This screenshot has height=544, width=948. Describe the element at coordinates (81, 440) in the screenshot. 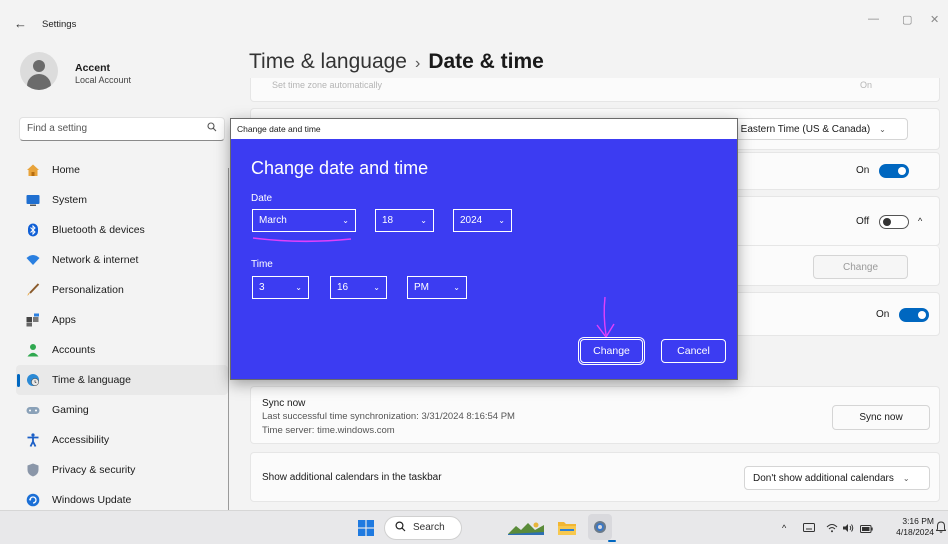

I see `sidebar-item-label: Accessibility` at that location.